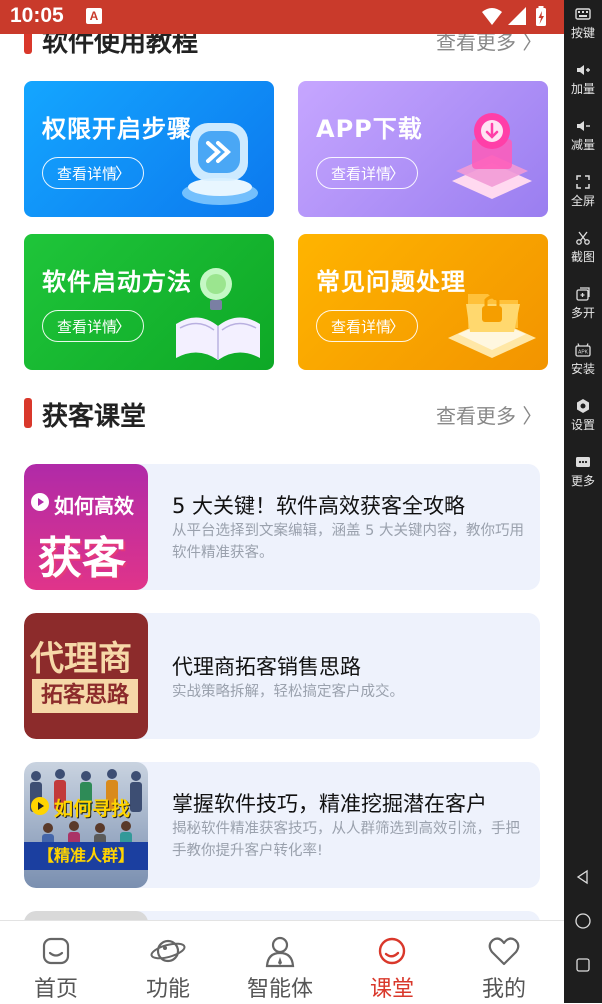 This screenshot has width=602, height=1004. What do you see at coordinates (583, 238) in the screenshot?
I see `scissors-icon` at bounding box center [583, 238].